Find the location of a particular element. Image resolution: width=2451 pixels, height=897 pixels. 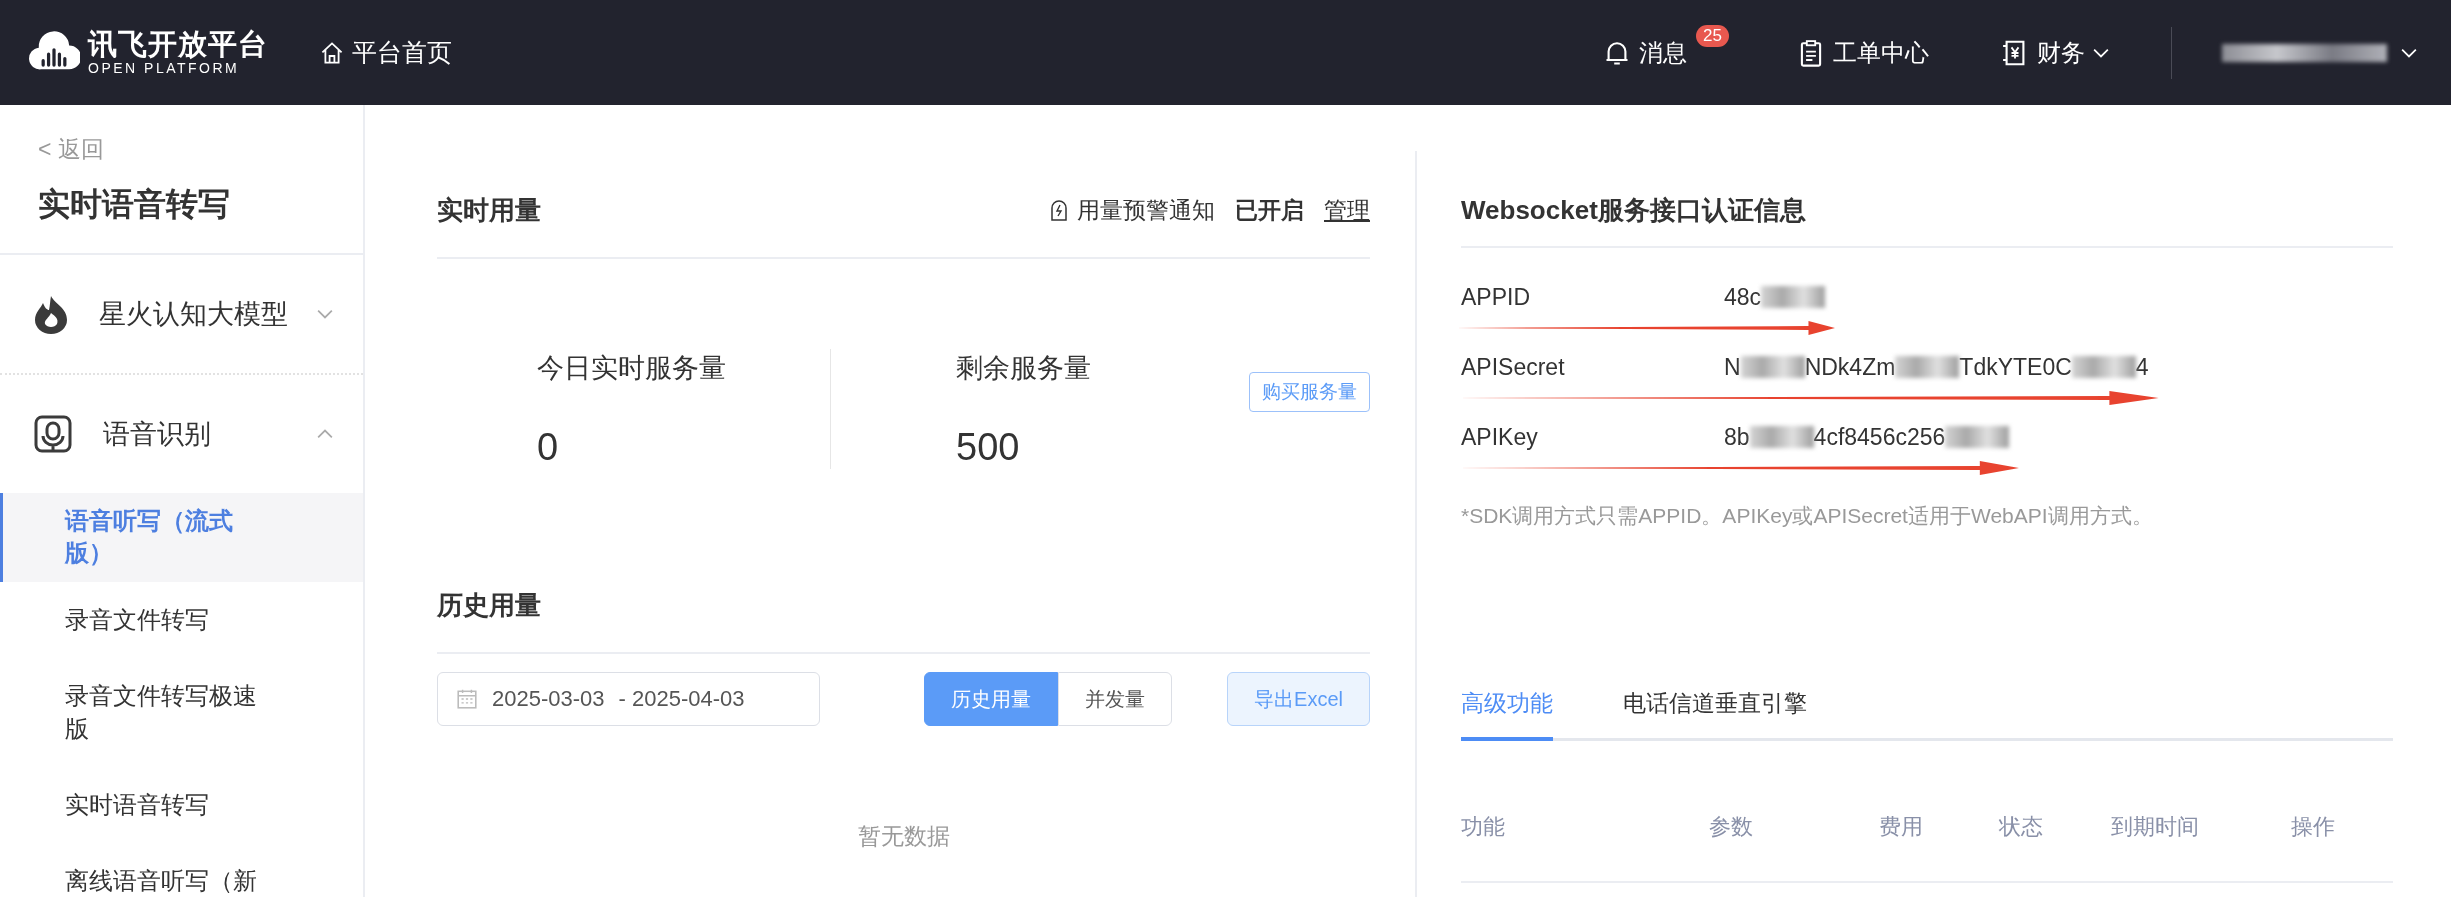

mode-toggle: 并发量 is located at coordinates (1115, 699).